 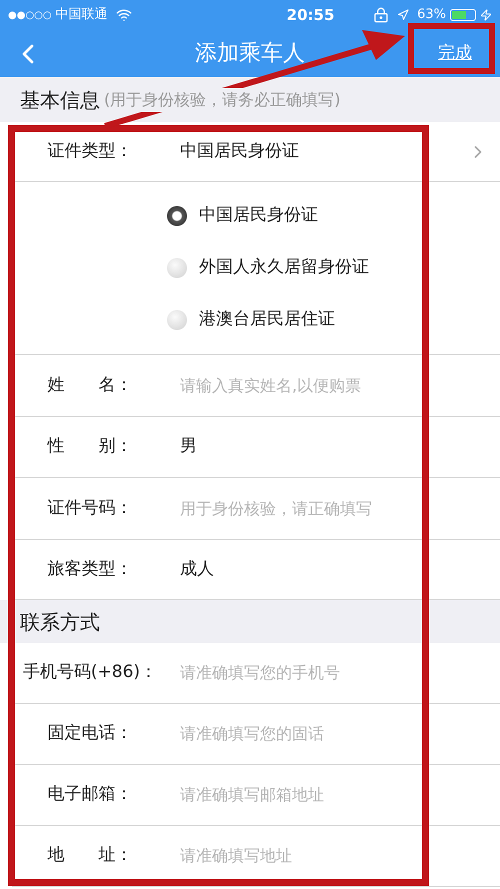 I want to click on input-field: 用于身份核验，请正确填写, so click(x=334, y=508).